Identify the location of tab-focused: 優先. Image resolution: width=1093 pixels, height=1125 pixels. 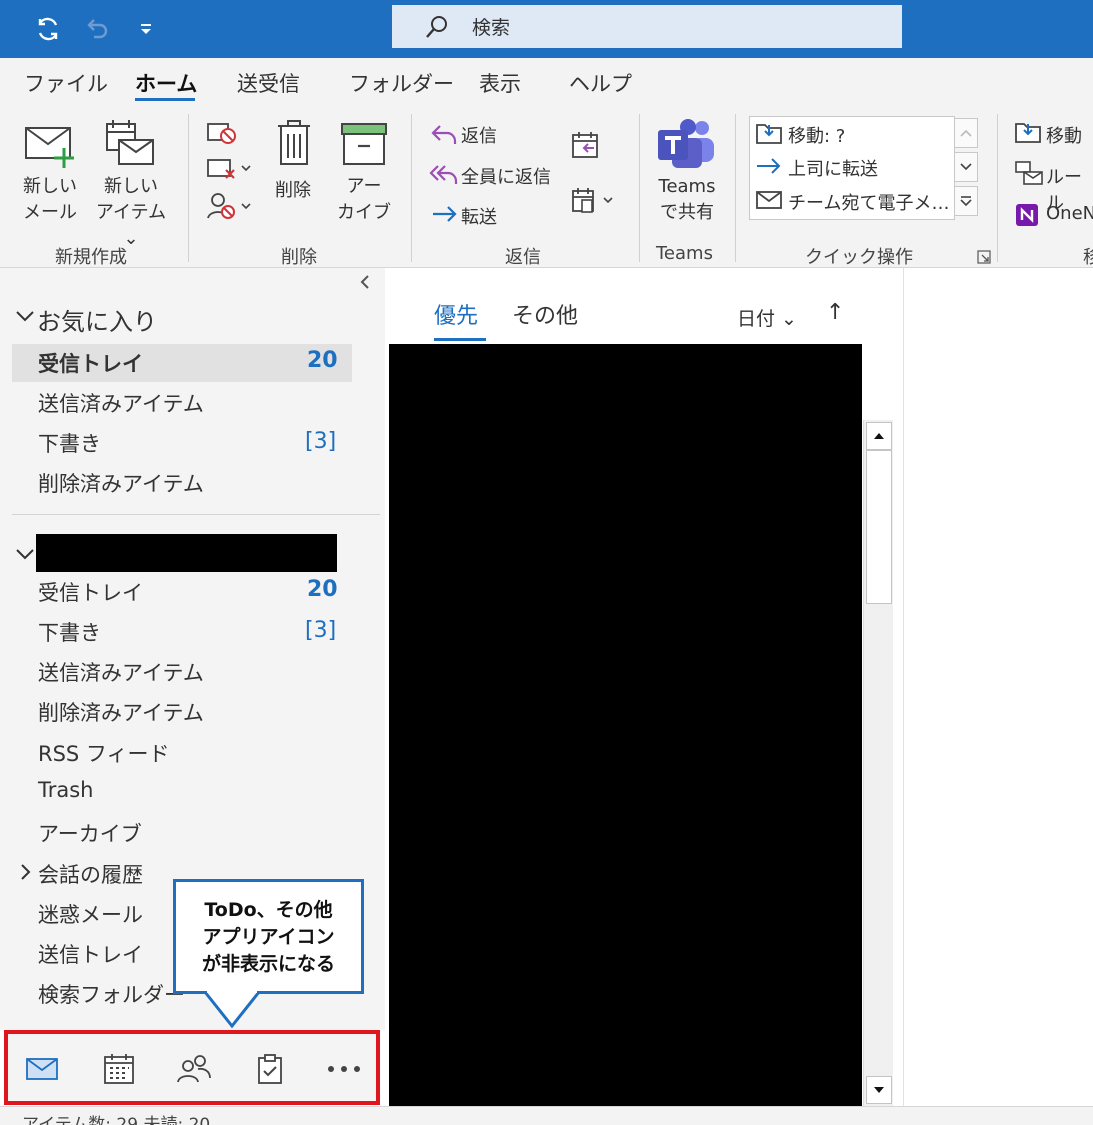
(456, 314).